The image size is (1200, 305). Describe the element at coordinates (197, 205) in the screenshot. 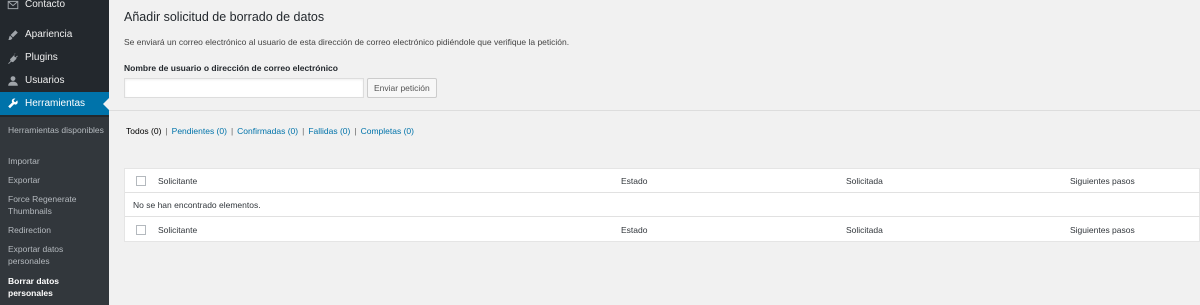

I see `empty-message: No se han encontrado elementos.` at that location.